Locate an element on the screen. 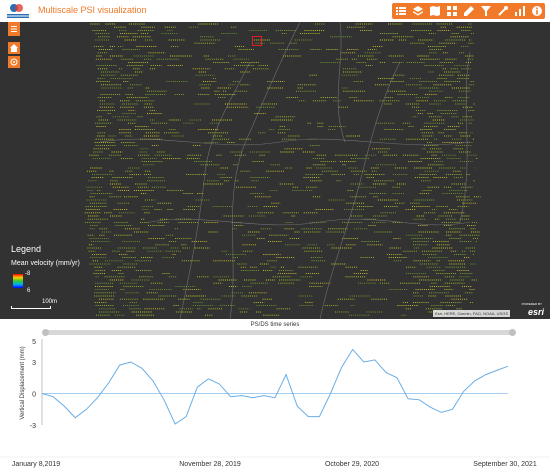  chart-icon is located at coordinates (519, 11).